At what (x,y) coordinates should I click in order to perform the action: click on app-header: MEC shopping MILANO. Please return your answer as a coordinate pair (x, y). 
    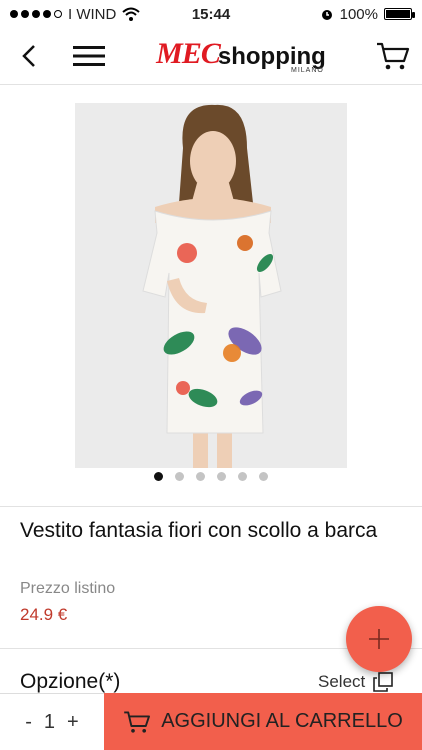
    Looking at the image, I should click on (211, 56).